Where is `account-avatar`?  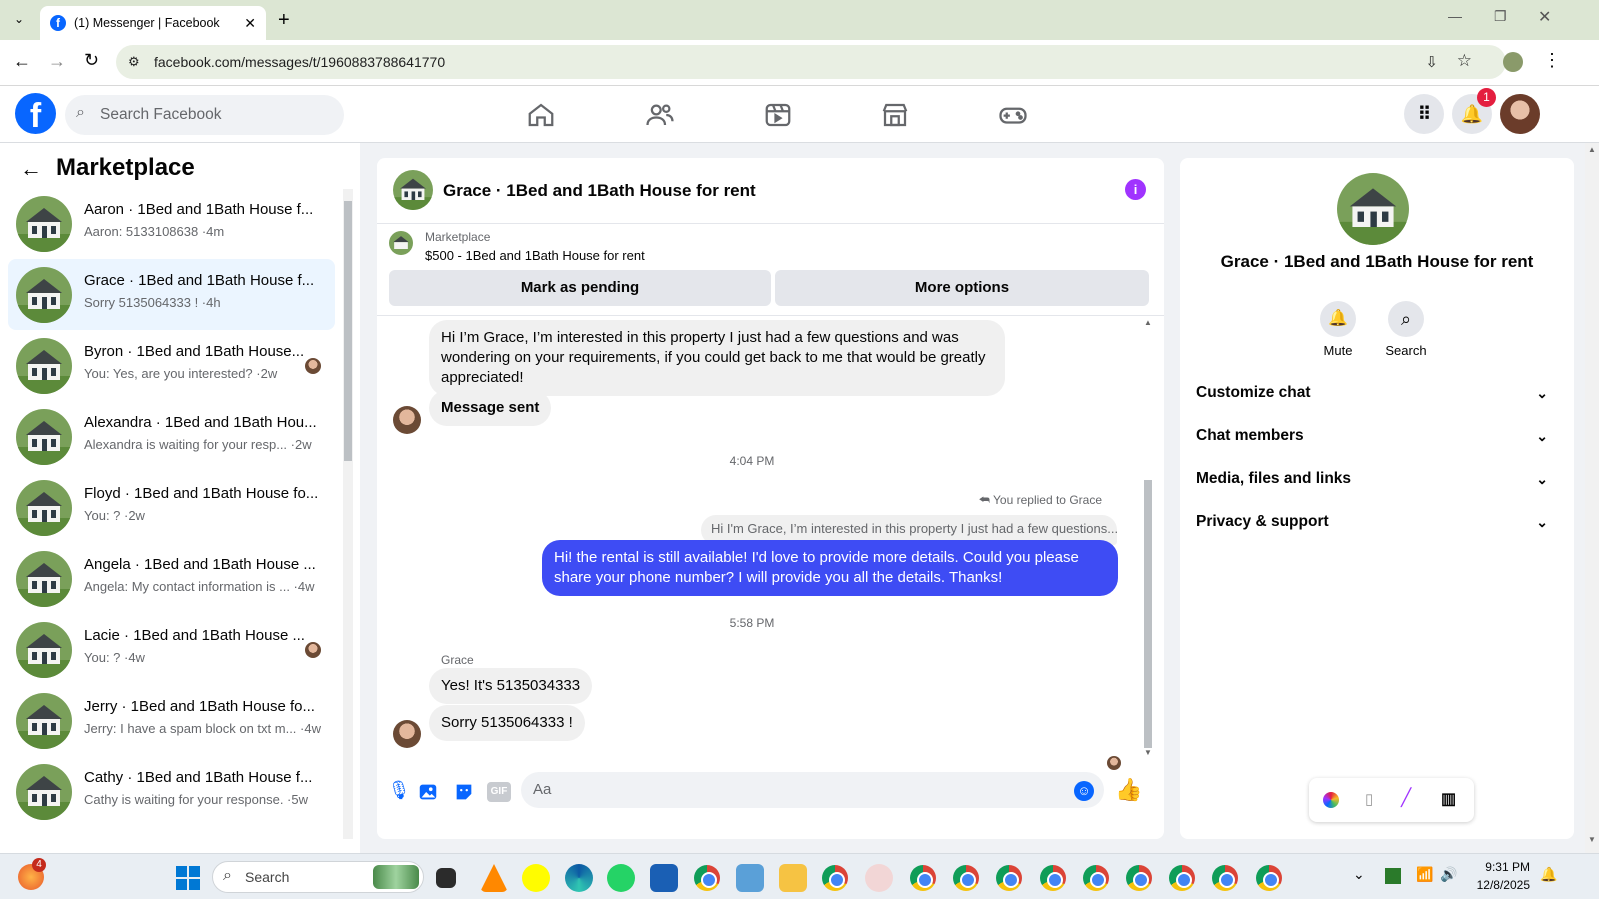
account-avatar is located at coordinates (1520, 114).